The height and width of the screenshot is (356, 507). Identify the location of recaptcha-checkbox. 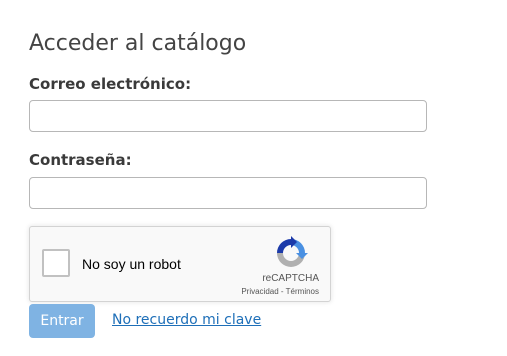
(56, 263).